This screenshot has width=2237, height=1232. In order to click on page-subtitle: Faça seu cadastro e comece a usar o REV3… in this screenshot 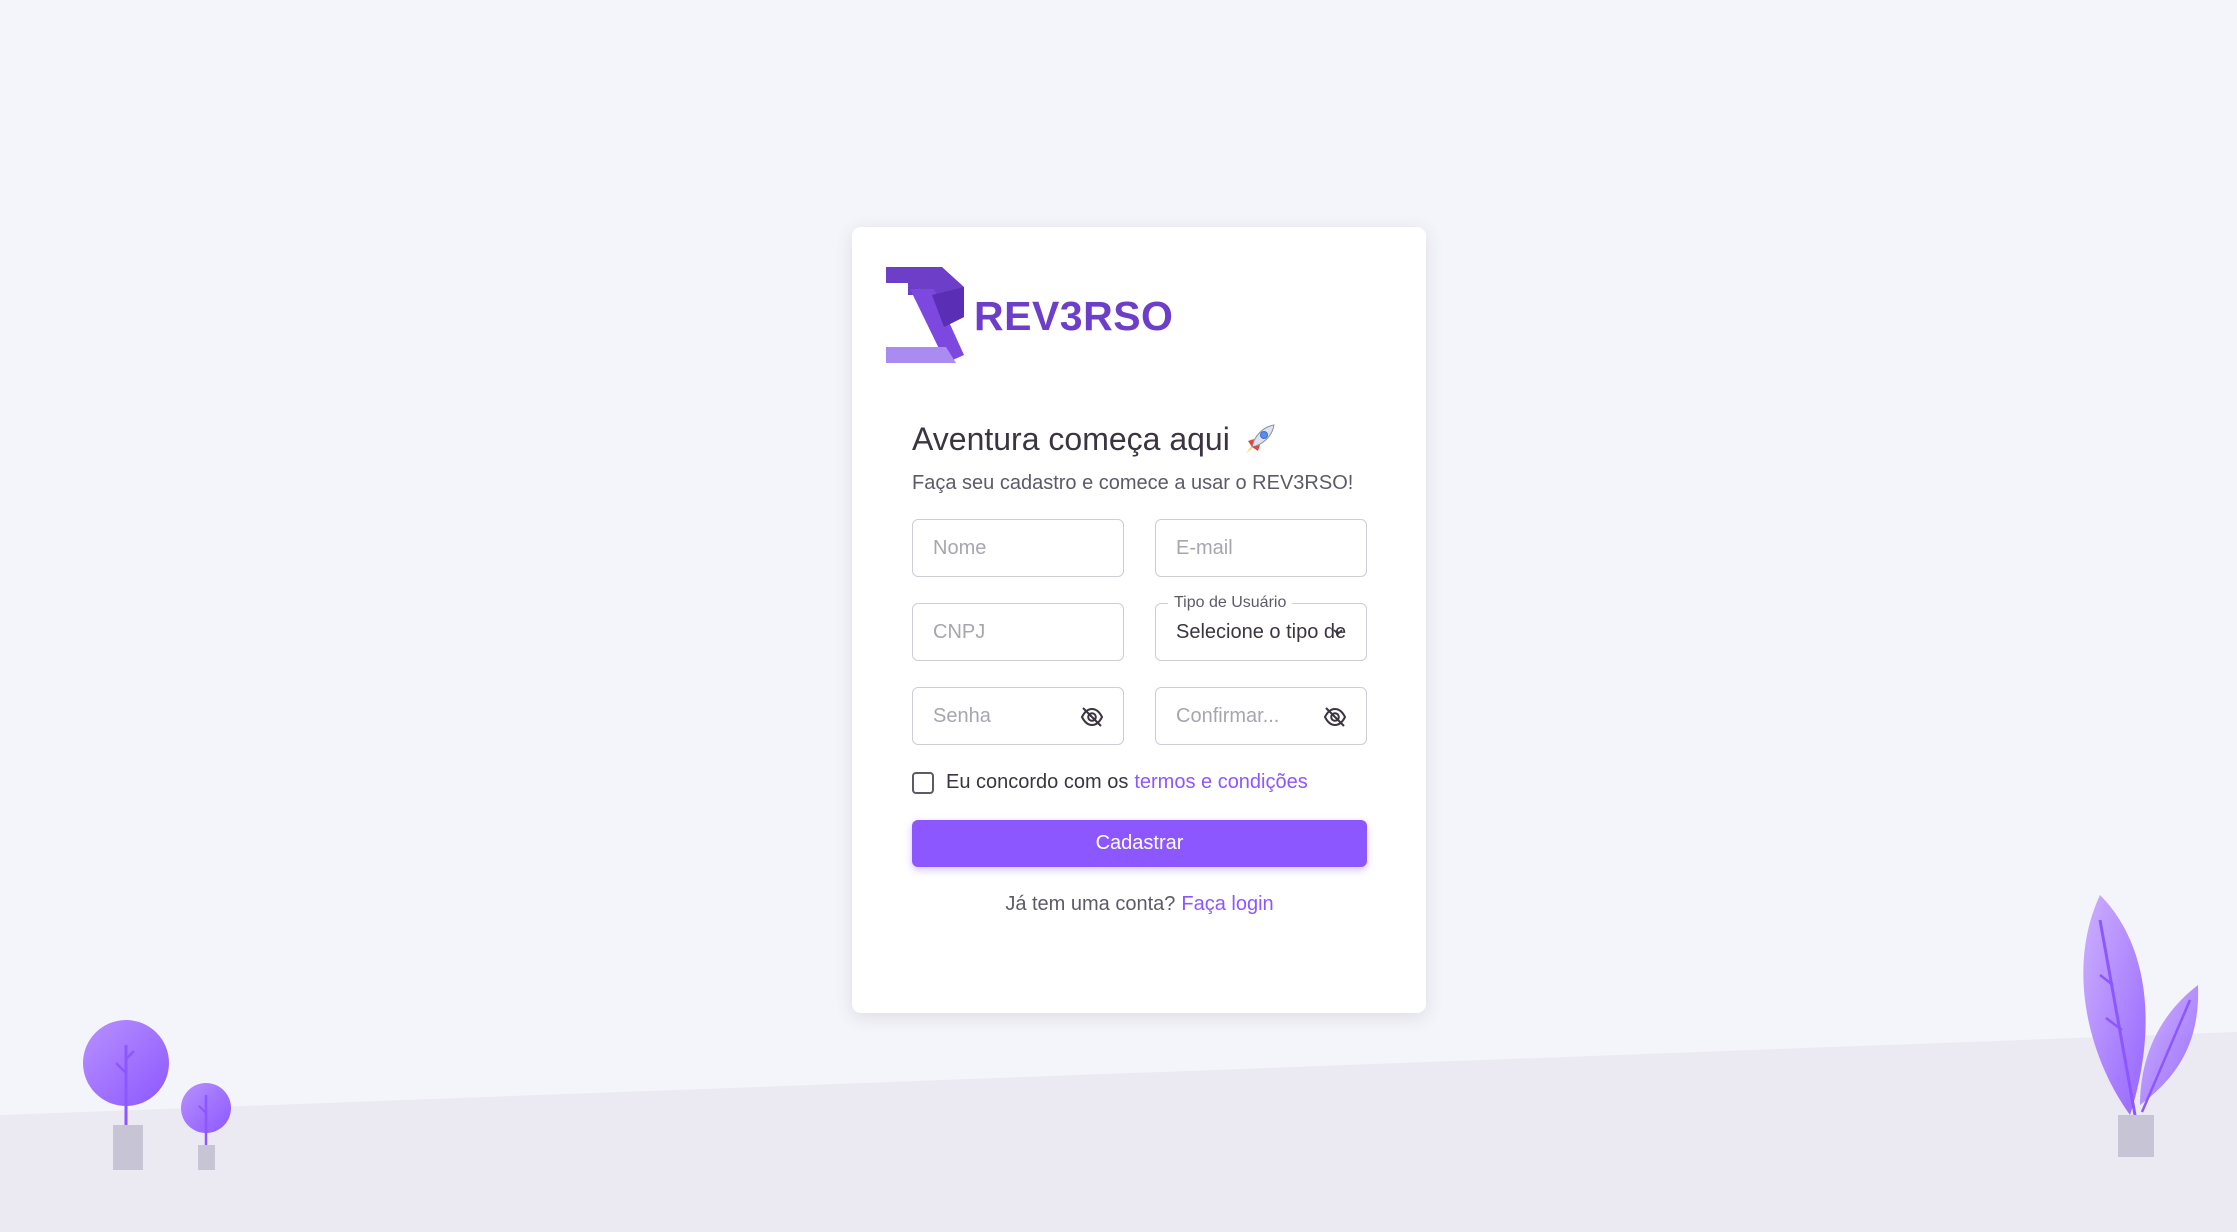, I will do `click(1133, 483)`.